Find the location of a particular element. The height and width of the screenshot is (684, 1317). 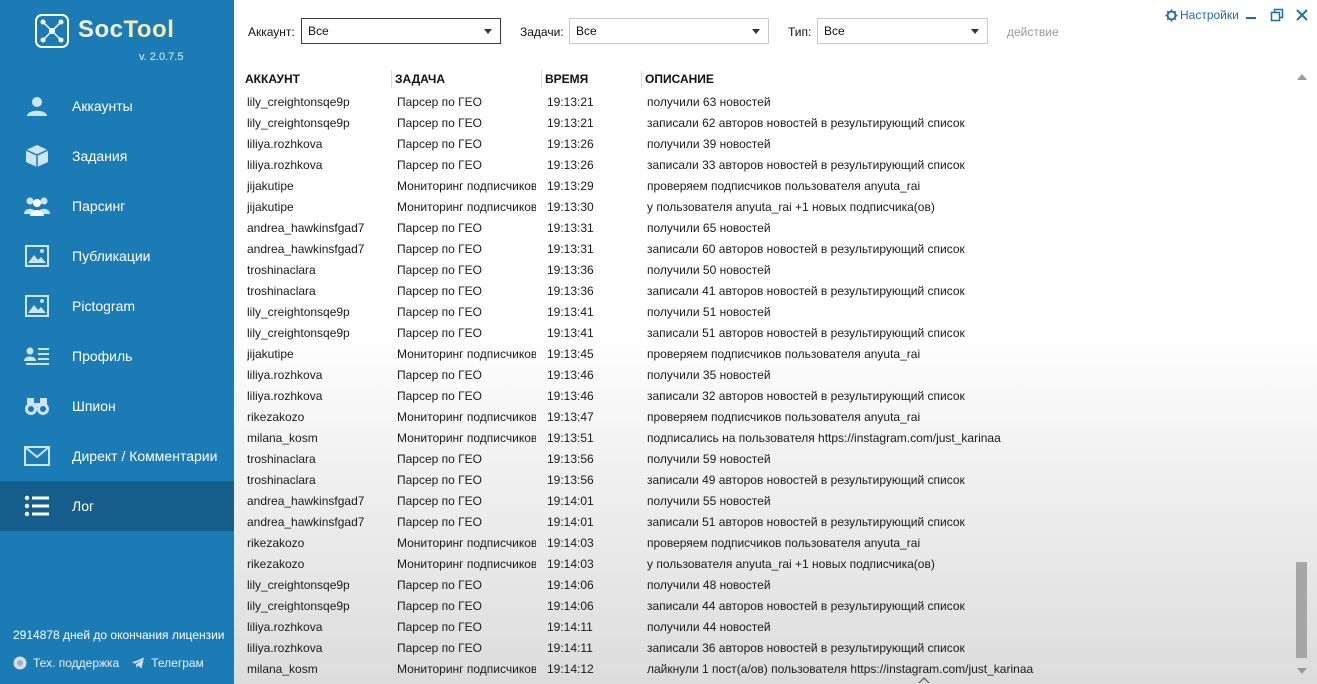

cell-time: 19:13:29 is located at coordinates (570, 186).